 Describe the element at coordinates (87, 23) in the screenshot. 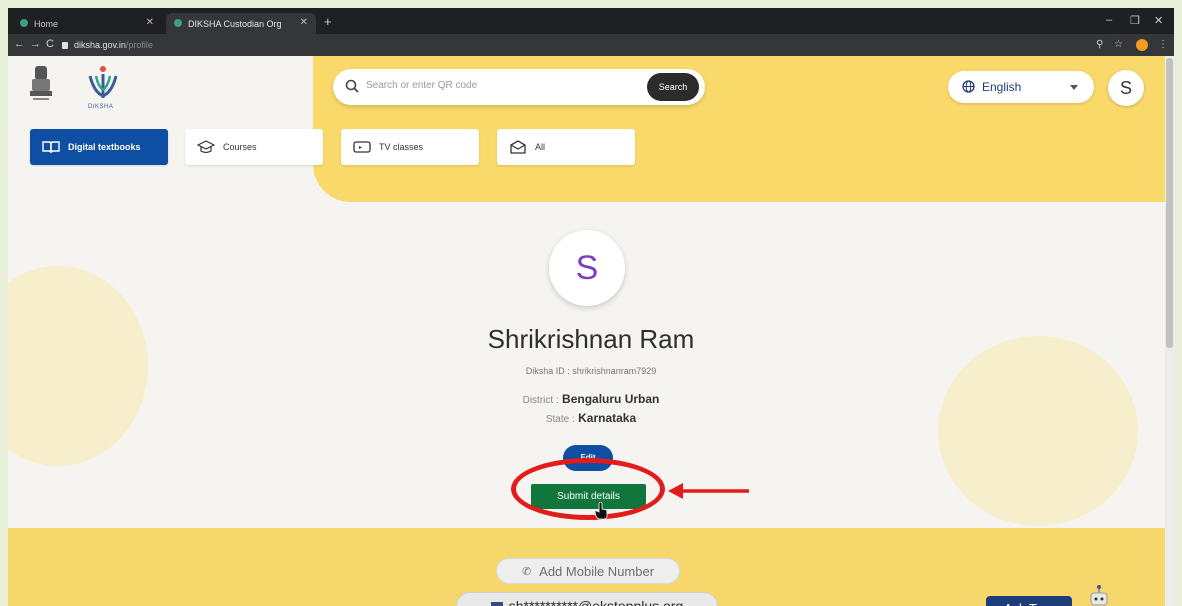

I see `browser-tab-home: Home ✕` at that location.